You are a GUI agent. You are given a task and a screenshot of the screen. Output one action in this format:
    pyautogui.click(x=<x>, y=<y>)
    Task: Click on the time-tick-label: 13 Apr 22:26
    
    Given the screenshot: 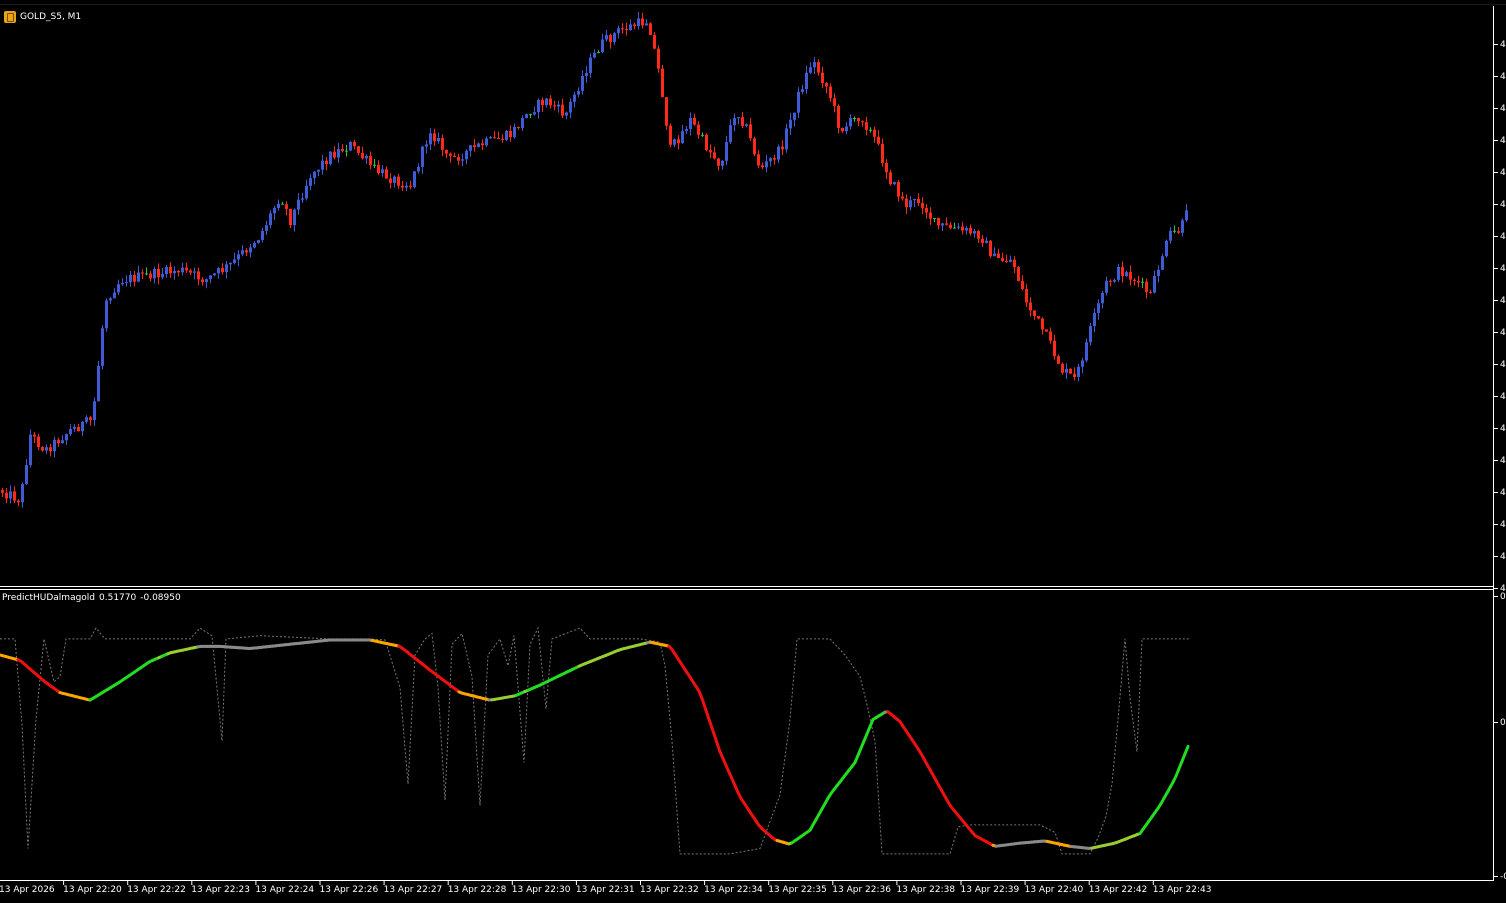 What is the action you would take?
    pyautogui.click(x=349, y=890)
    